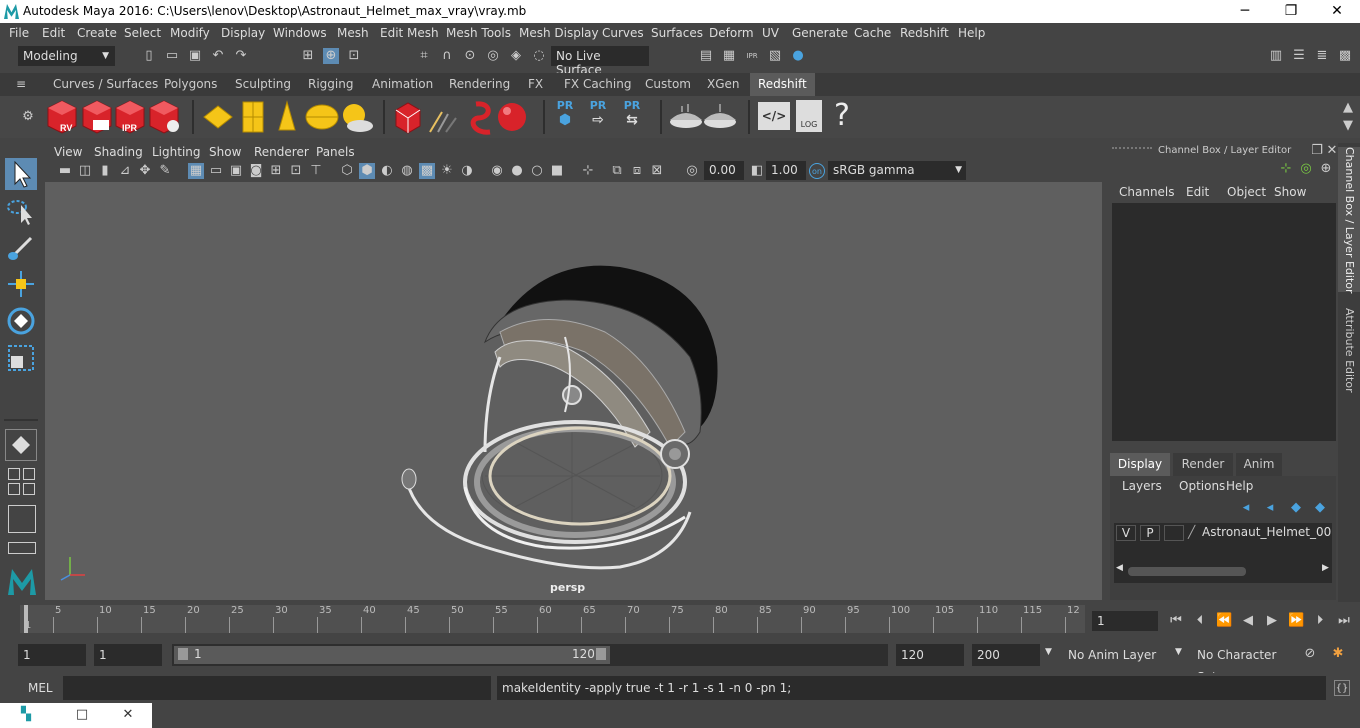 This screenshot has width=1360, height=728. I want to click on menu-mesh: Mesh, so click(353, 33).